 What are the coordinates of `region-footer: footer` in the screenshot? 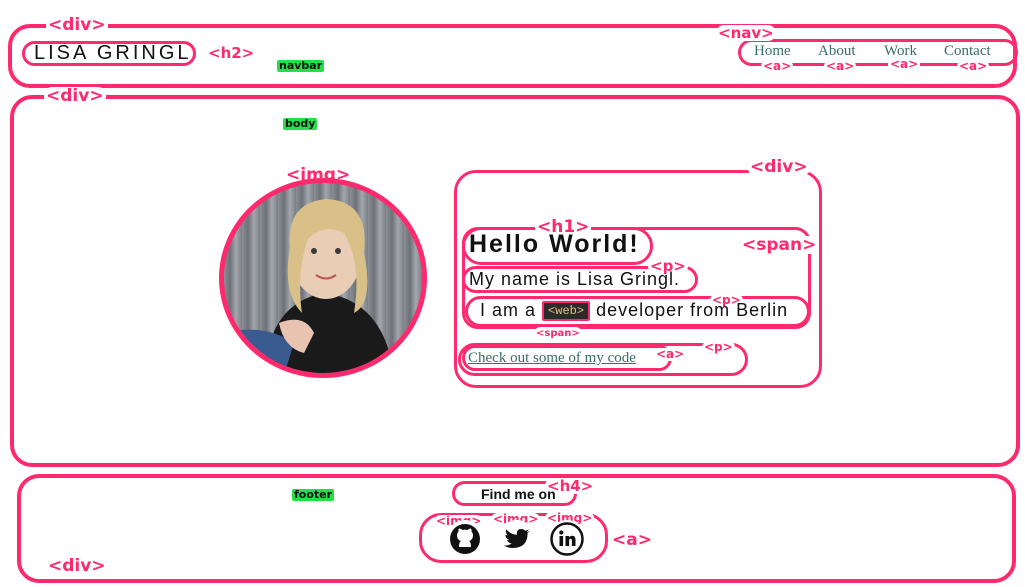 It's located at (313, 494).